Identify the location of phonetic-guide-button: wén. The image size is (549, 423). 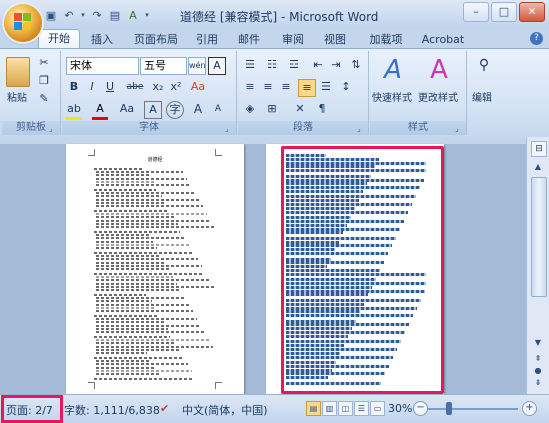
(197, 66).